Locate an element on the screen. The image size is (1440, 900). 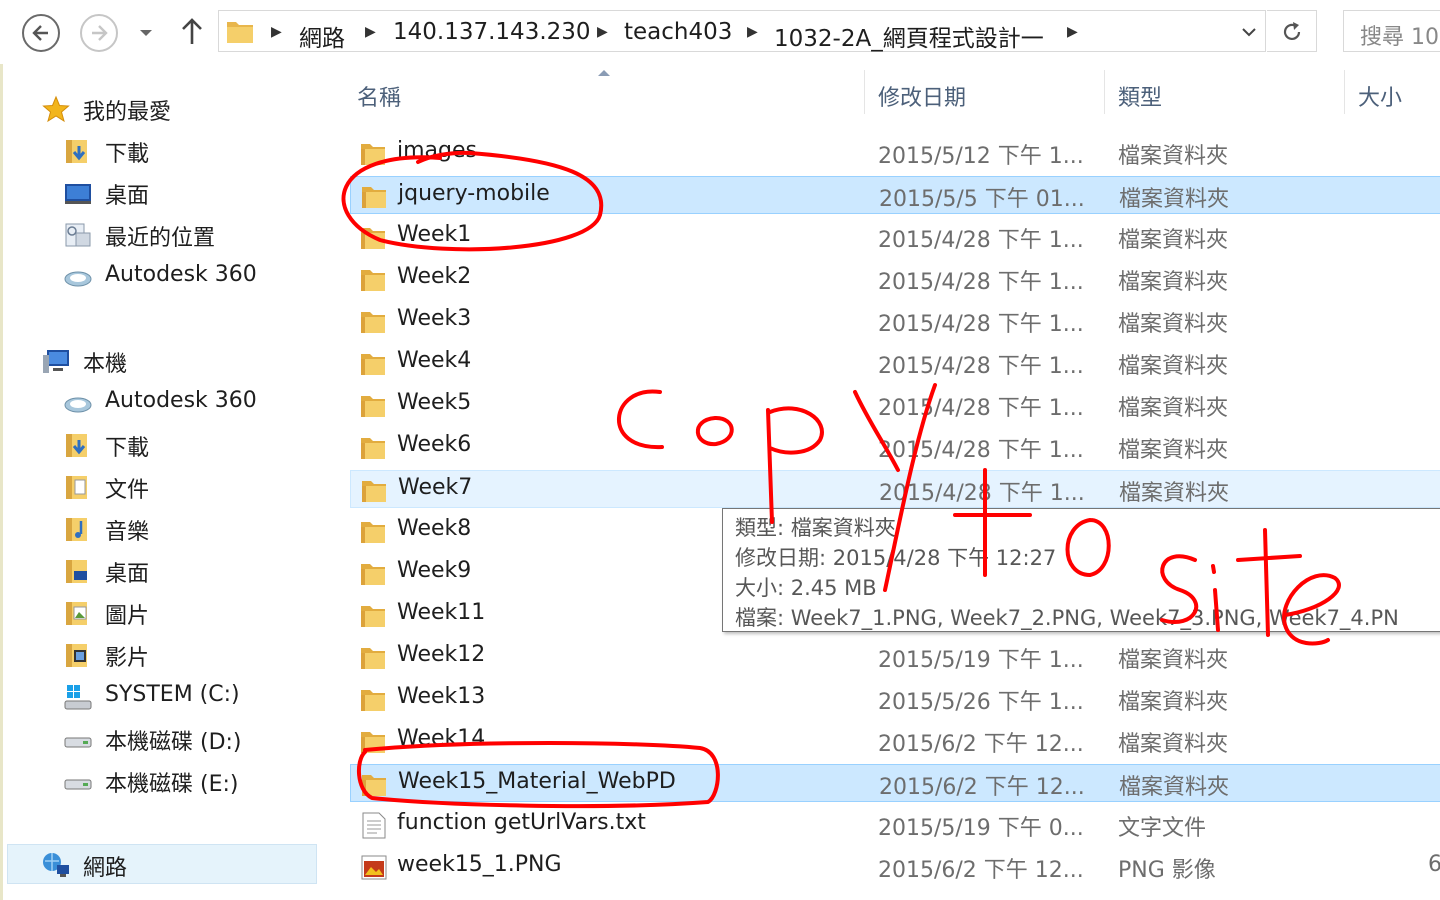
file-row: Week4 2015/4/28 下午 1... 檔案資料夾 is located at coordinates (895, 363).